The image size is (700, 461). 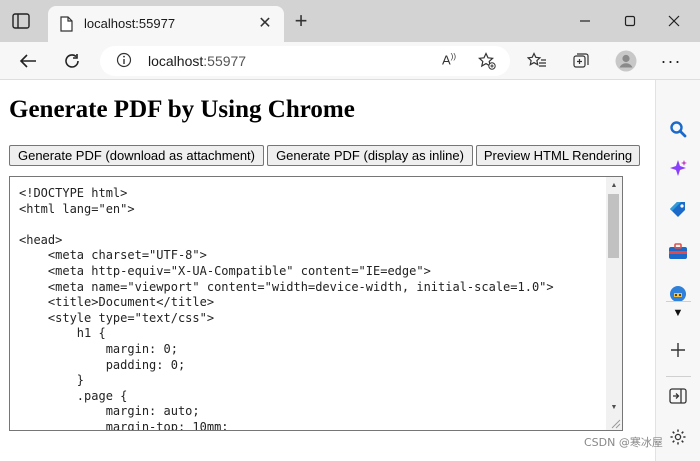 What do you see at coordinates (136, 155) in the screenshot?
I see `download-pdf-button: Generate PDF (download as attachment)` at bounding box center [136, 155].